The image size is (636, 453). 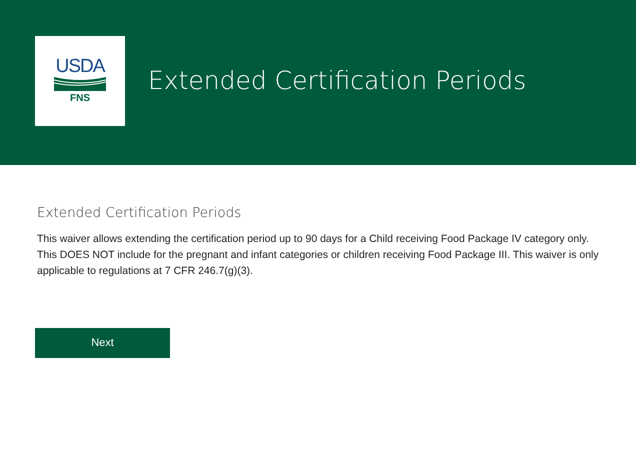 What do you see at coordinates (139, 213) in the screenshot?
I see `section-heading: Extended Certification Periods` at bounding box center [139, 213].